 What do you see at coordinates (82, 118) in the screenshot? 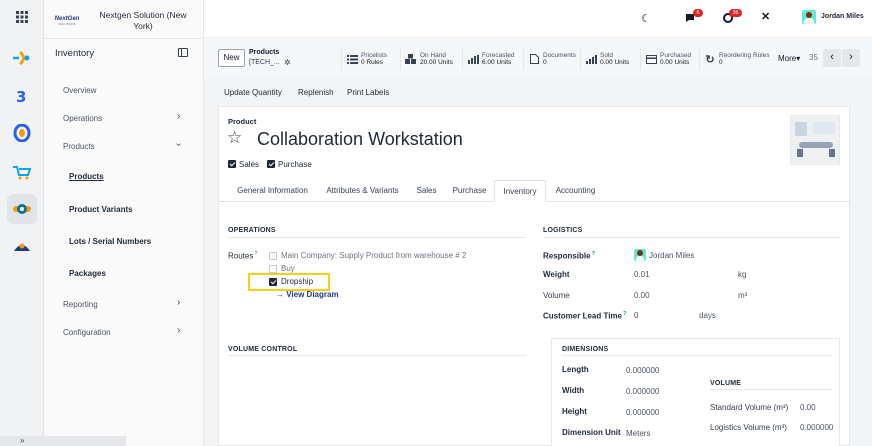
I see `sidebar-item-operations: Operations` at bounding box center [82, 118].